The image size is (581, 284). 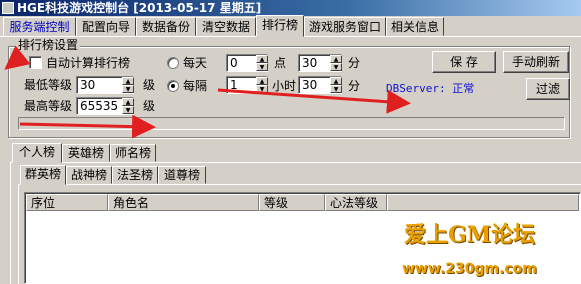 What do you see at coordinates (37, 153) in the screenshot?
I see `subtab-personal: 个人榜` at bounding box center [37, 153].